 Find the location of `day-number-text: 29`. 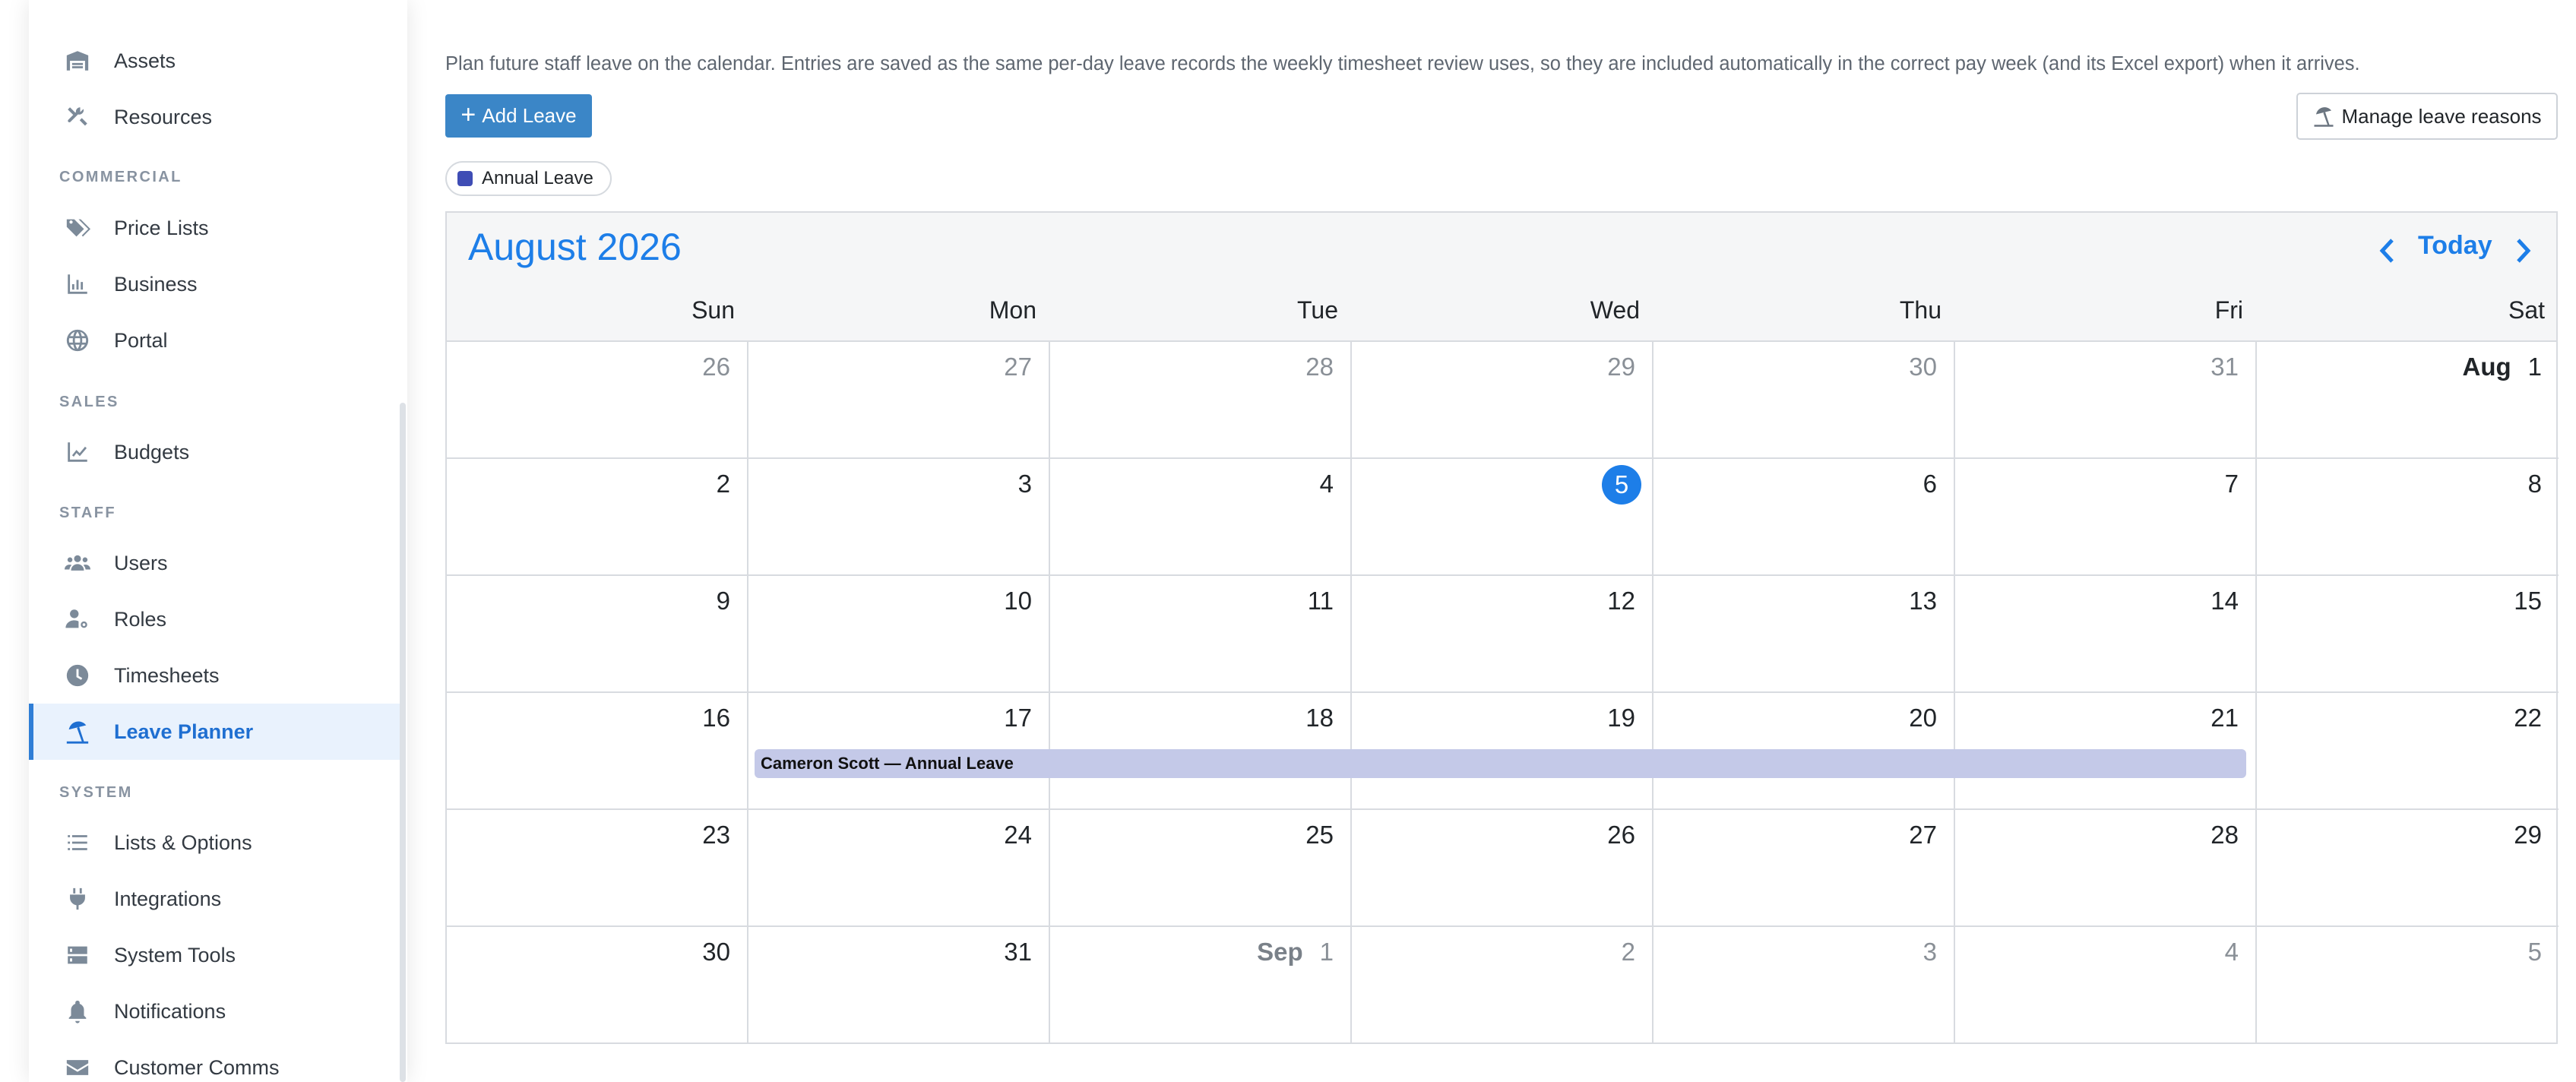

day-number-text: 29 is located at coordinates (1621, 367).